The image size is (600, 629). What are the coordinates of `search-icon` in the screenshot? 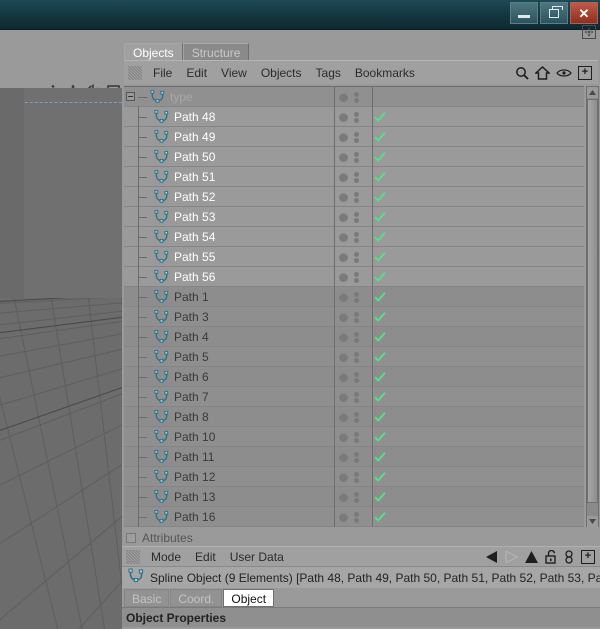 It's located at (522, 73).